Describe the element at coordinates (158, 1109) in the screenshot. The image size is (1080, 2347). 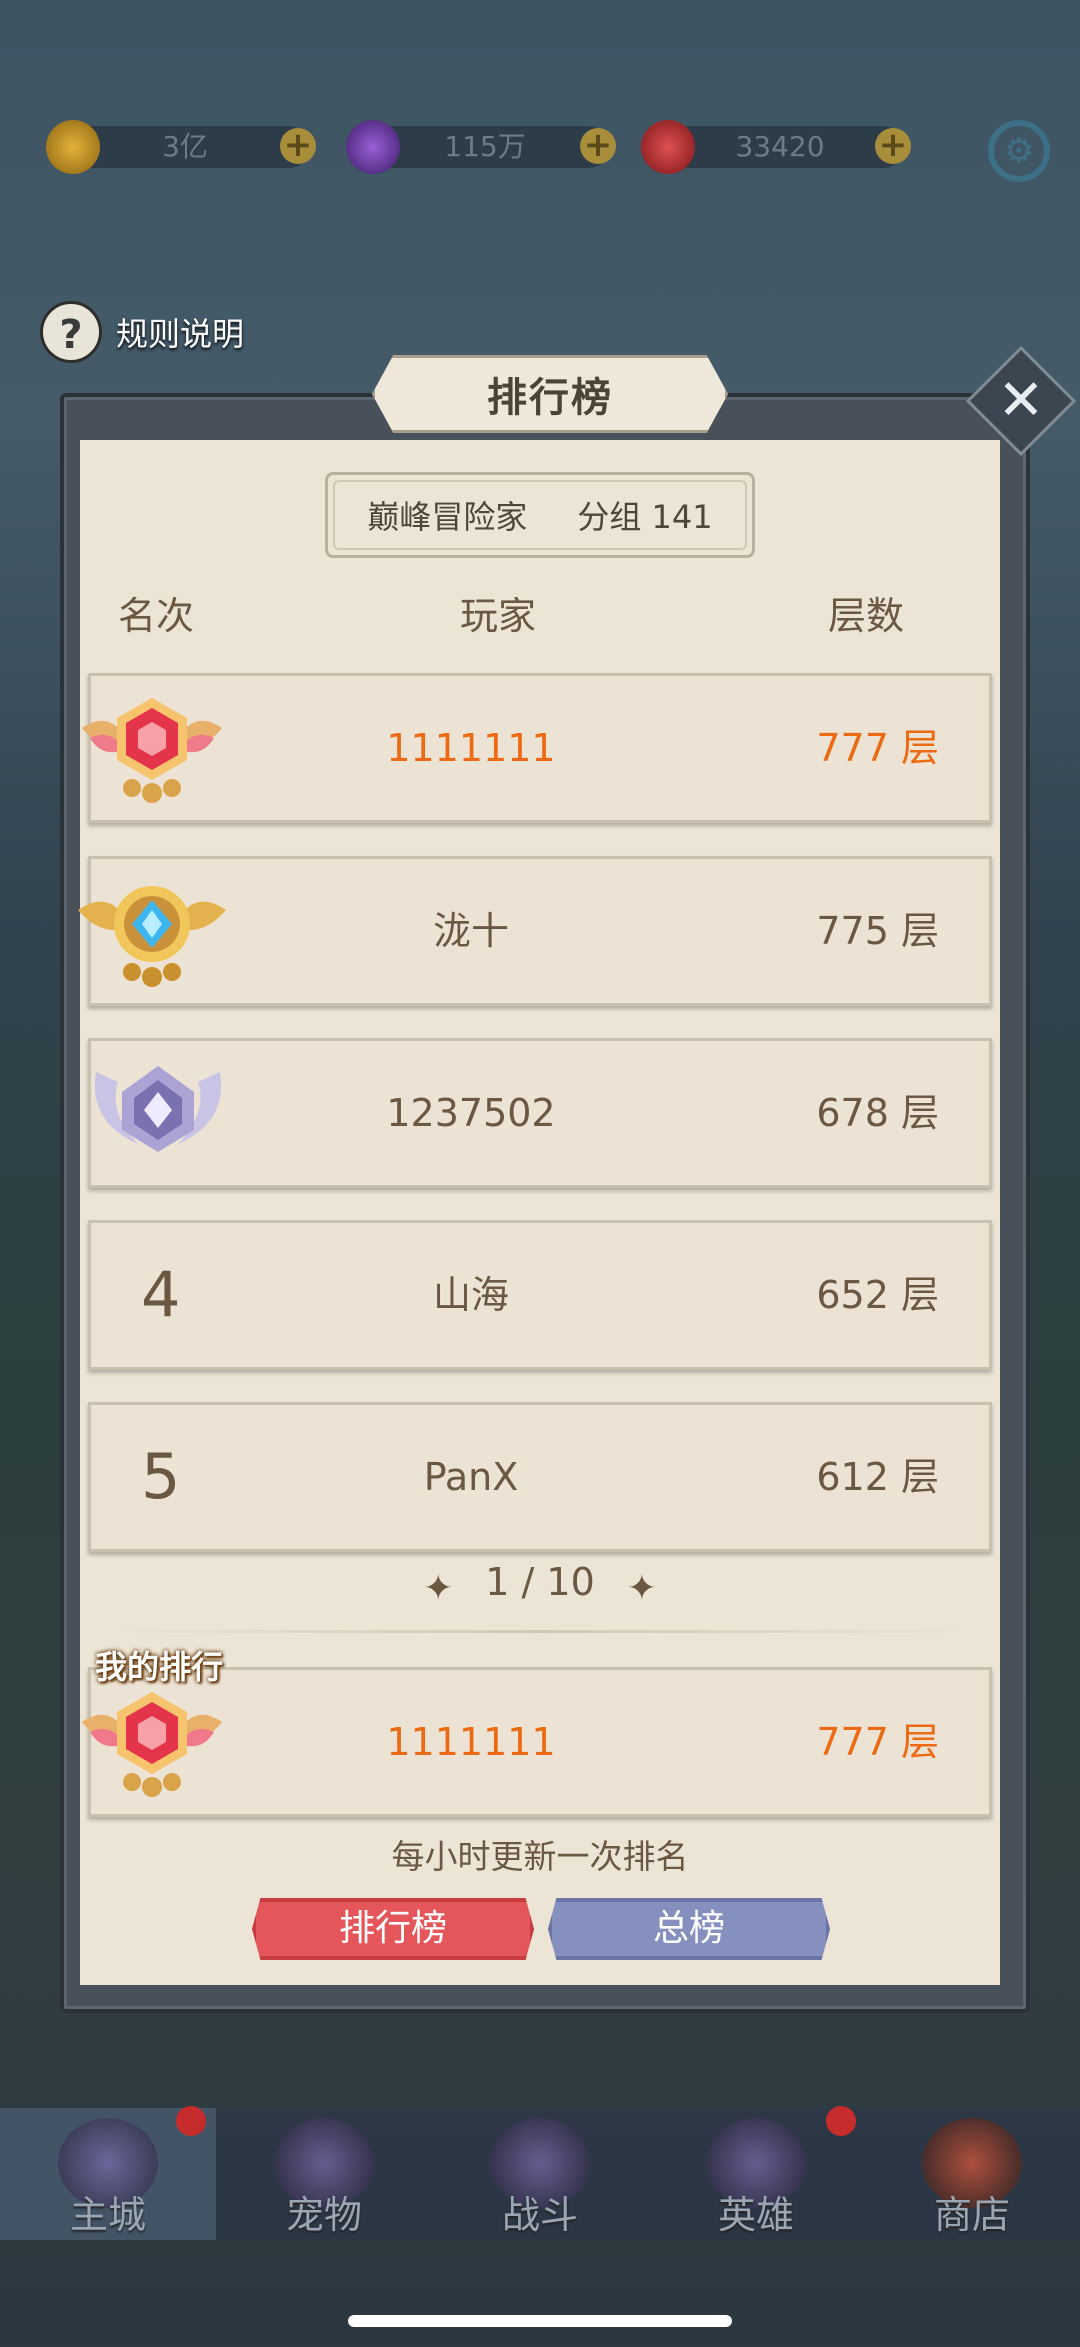
I see `silver-medal-icon` at that location.